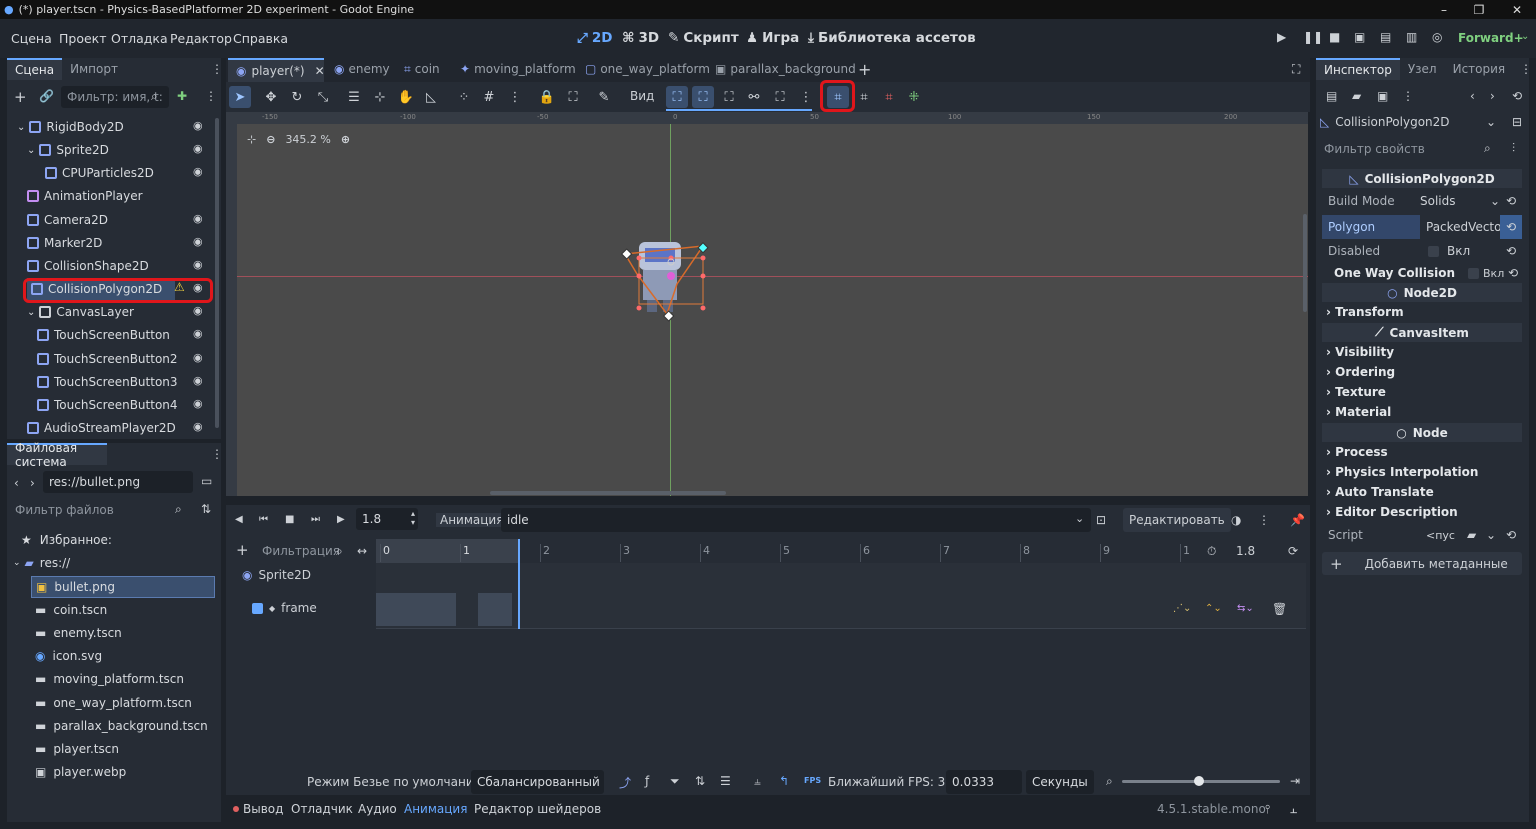 This screenshot has height=829, width=1536. What do you see at coordinates (31, 312) in the screenshot?
I see `chevron-down-icon: ⌄` at bounding box center [31, 312].